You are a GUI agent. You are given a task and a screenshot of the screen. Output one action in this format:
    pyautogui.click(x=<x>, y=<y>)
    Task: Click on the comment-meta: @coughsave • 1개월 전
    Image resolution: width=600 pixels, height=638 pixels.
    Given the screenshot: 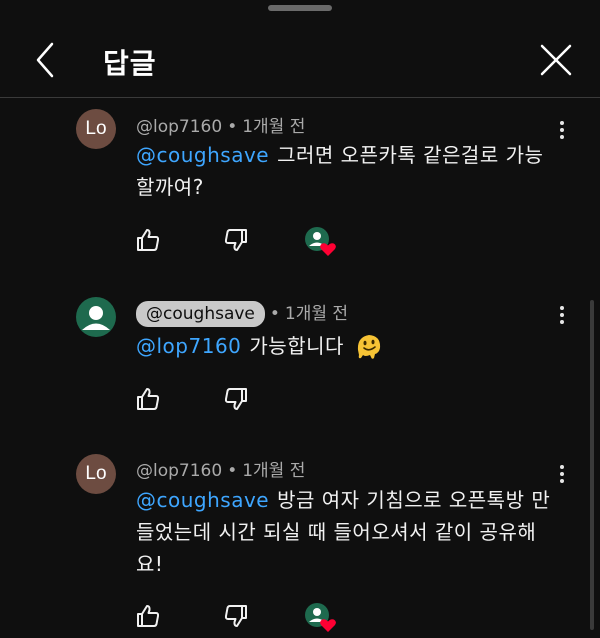 What is the action you would take?
    pyautogui.click(x=242, y=313)
    